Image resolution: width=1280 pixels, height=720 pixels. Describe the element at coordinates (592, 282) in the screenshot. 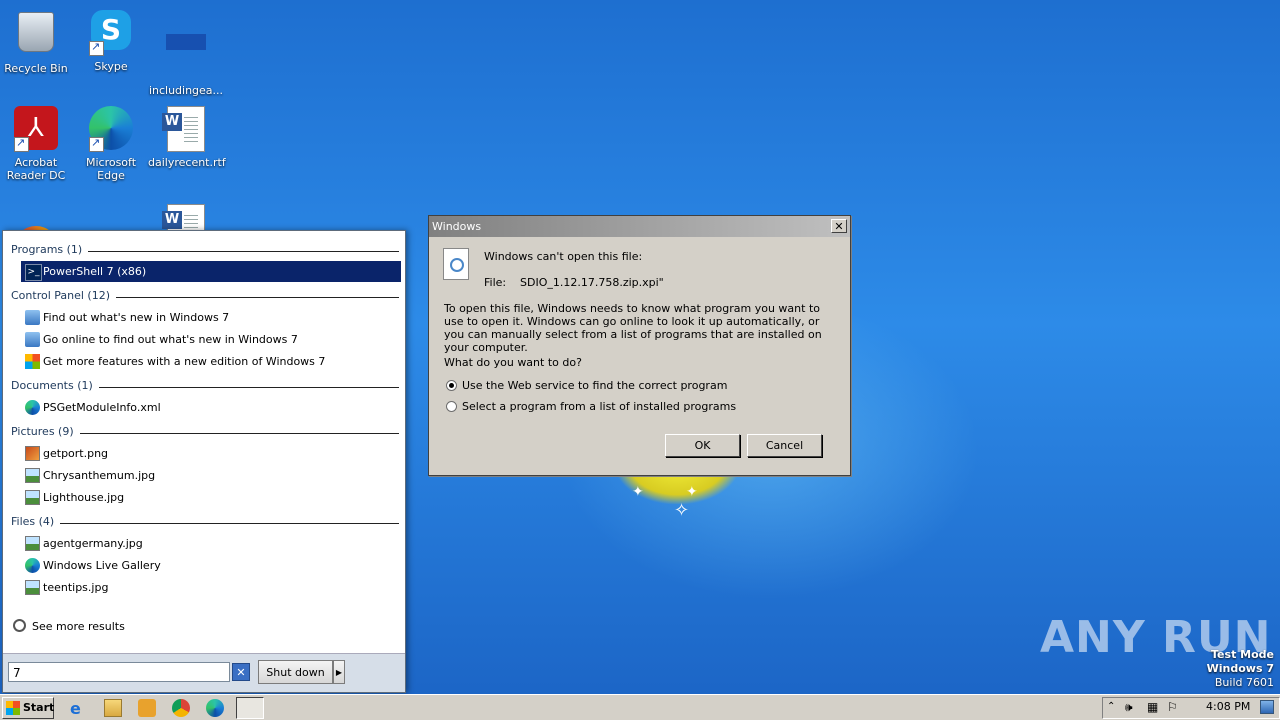

I see `file-name: SDIO_1.12.17.758.zip.xpi"` at that location.